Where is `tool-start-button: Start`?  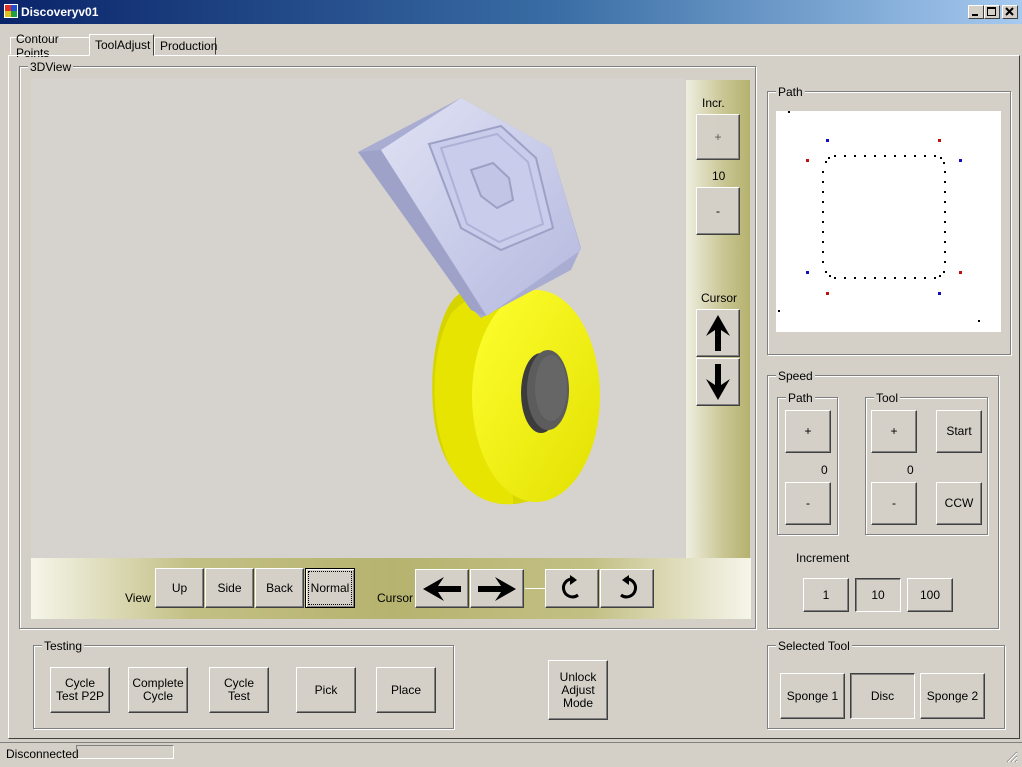 tool-start-button: Start is located at coordinates (959, 431).